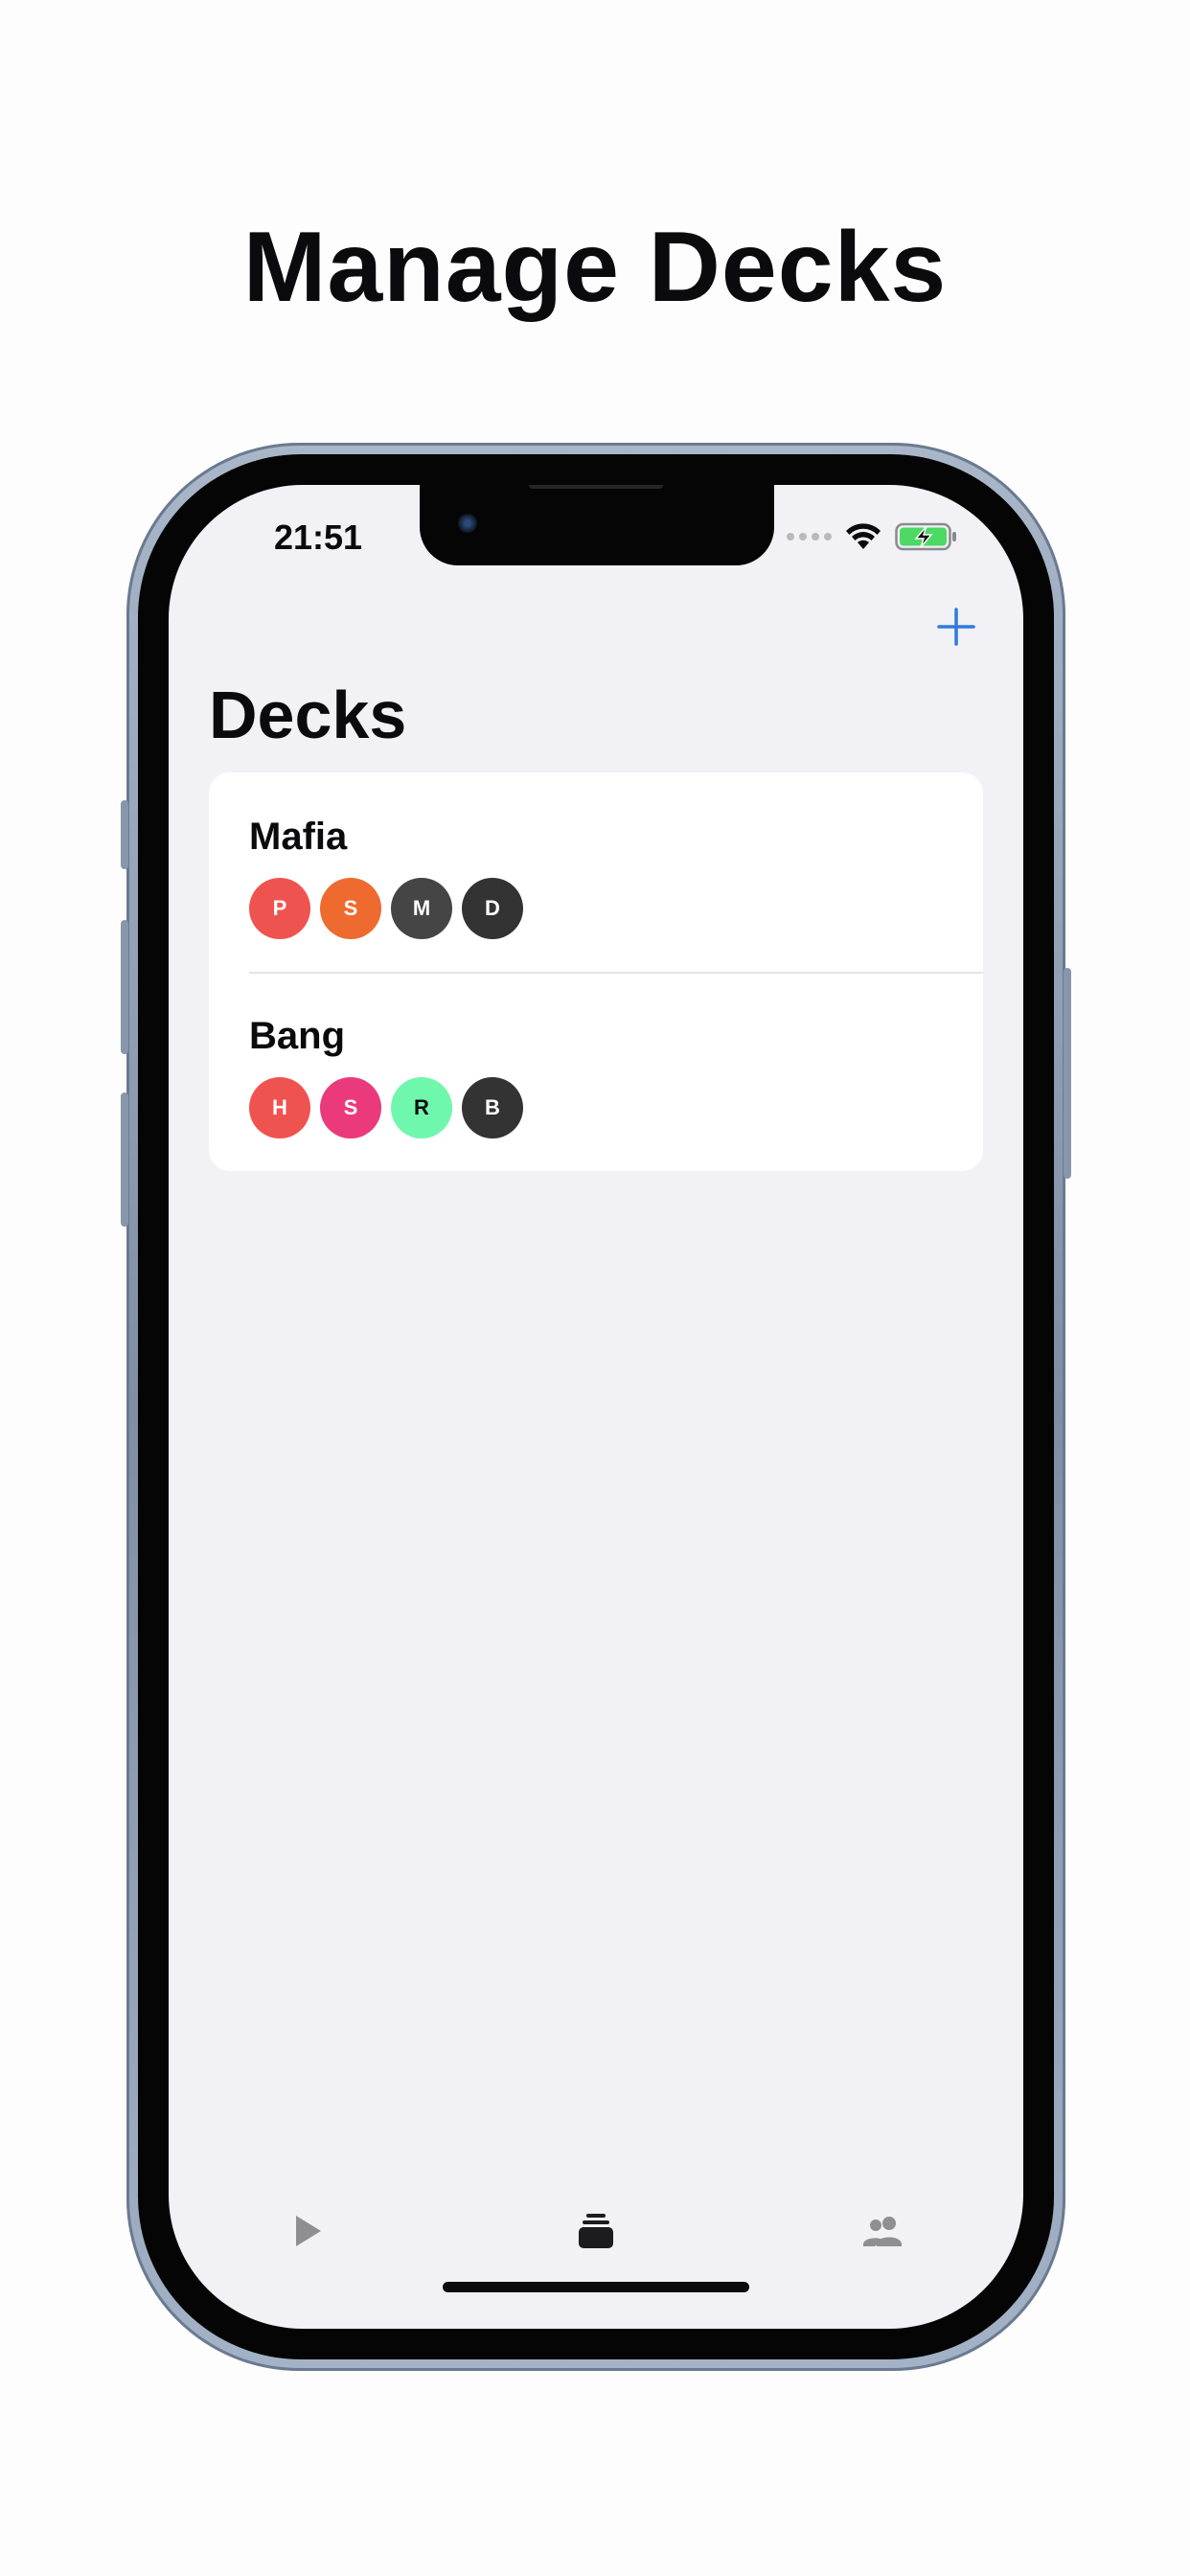 The width and height of the screenshot is (1190, 2576). I want to click on people-icon, so click(883, 2231).